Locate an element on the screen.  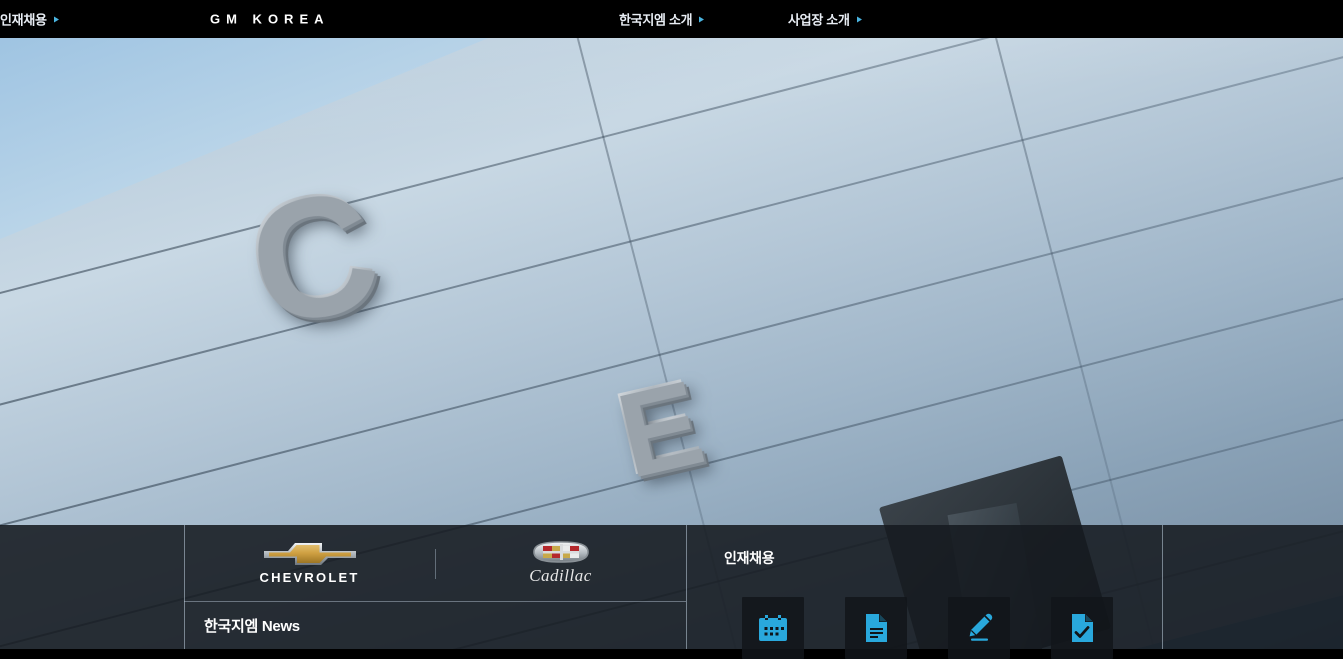
top-navigation-bar: GM KOREA 한국지엠 소개 사업장 소개 인재채용 is located at coordinates (671, 19).